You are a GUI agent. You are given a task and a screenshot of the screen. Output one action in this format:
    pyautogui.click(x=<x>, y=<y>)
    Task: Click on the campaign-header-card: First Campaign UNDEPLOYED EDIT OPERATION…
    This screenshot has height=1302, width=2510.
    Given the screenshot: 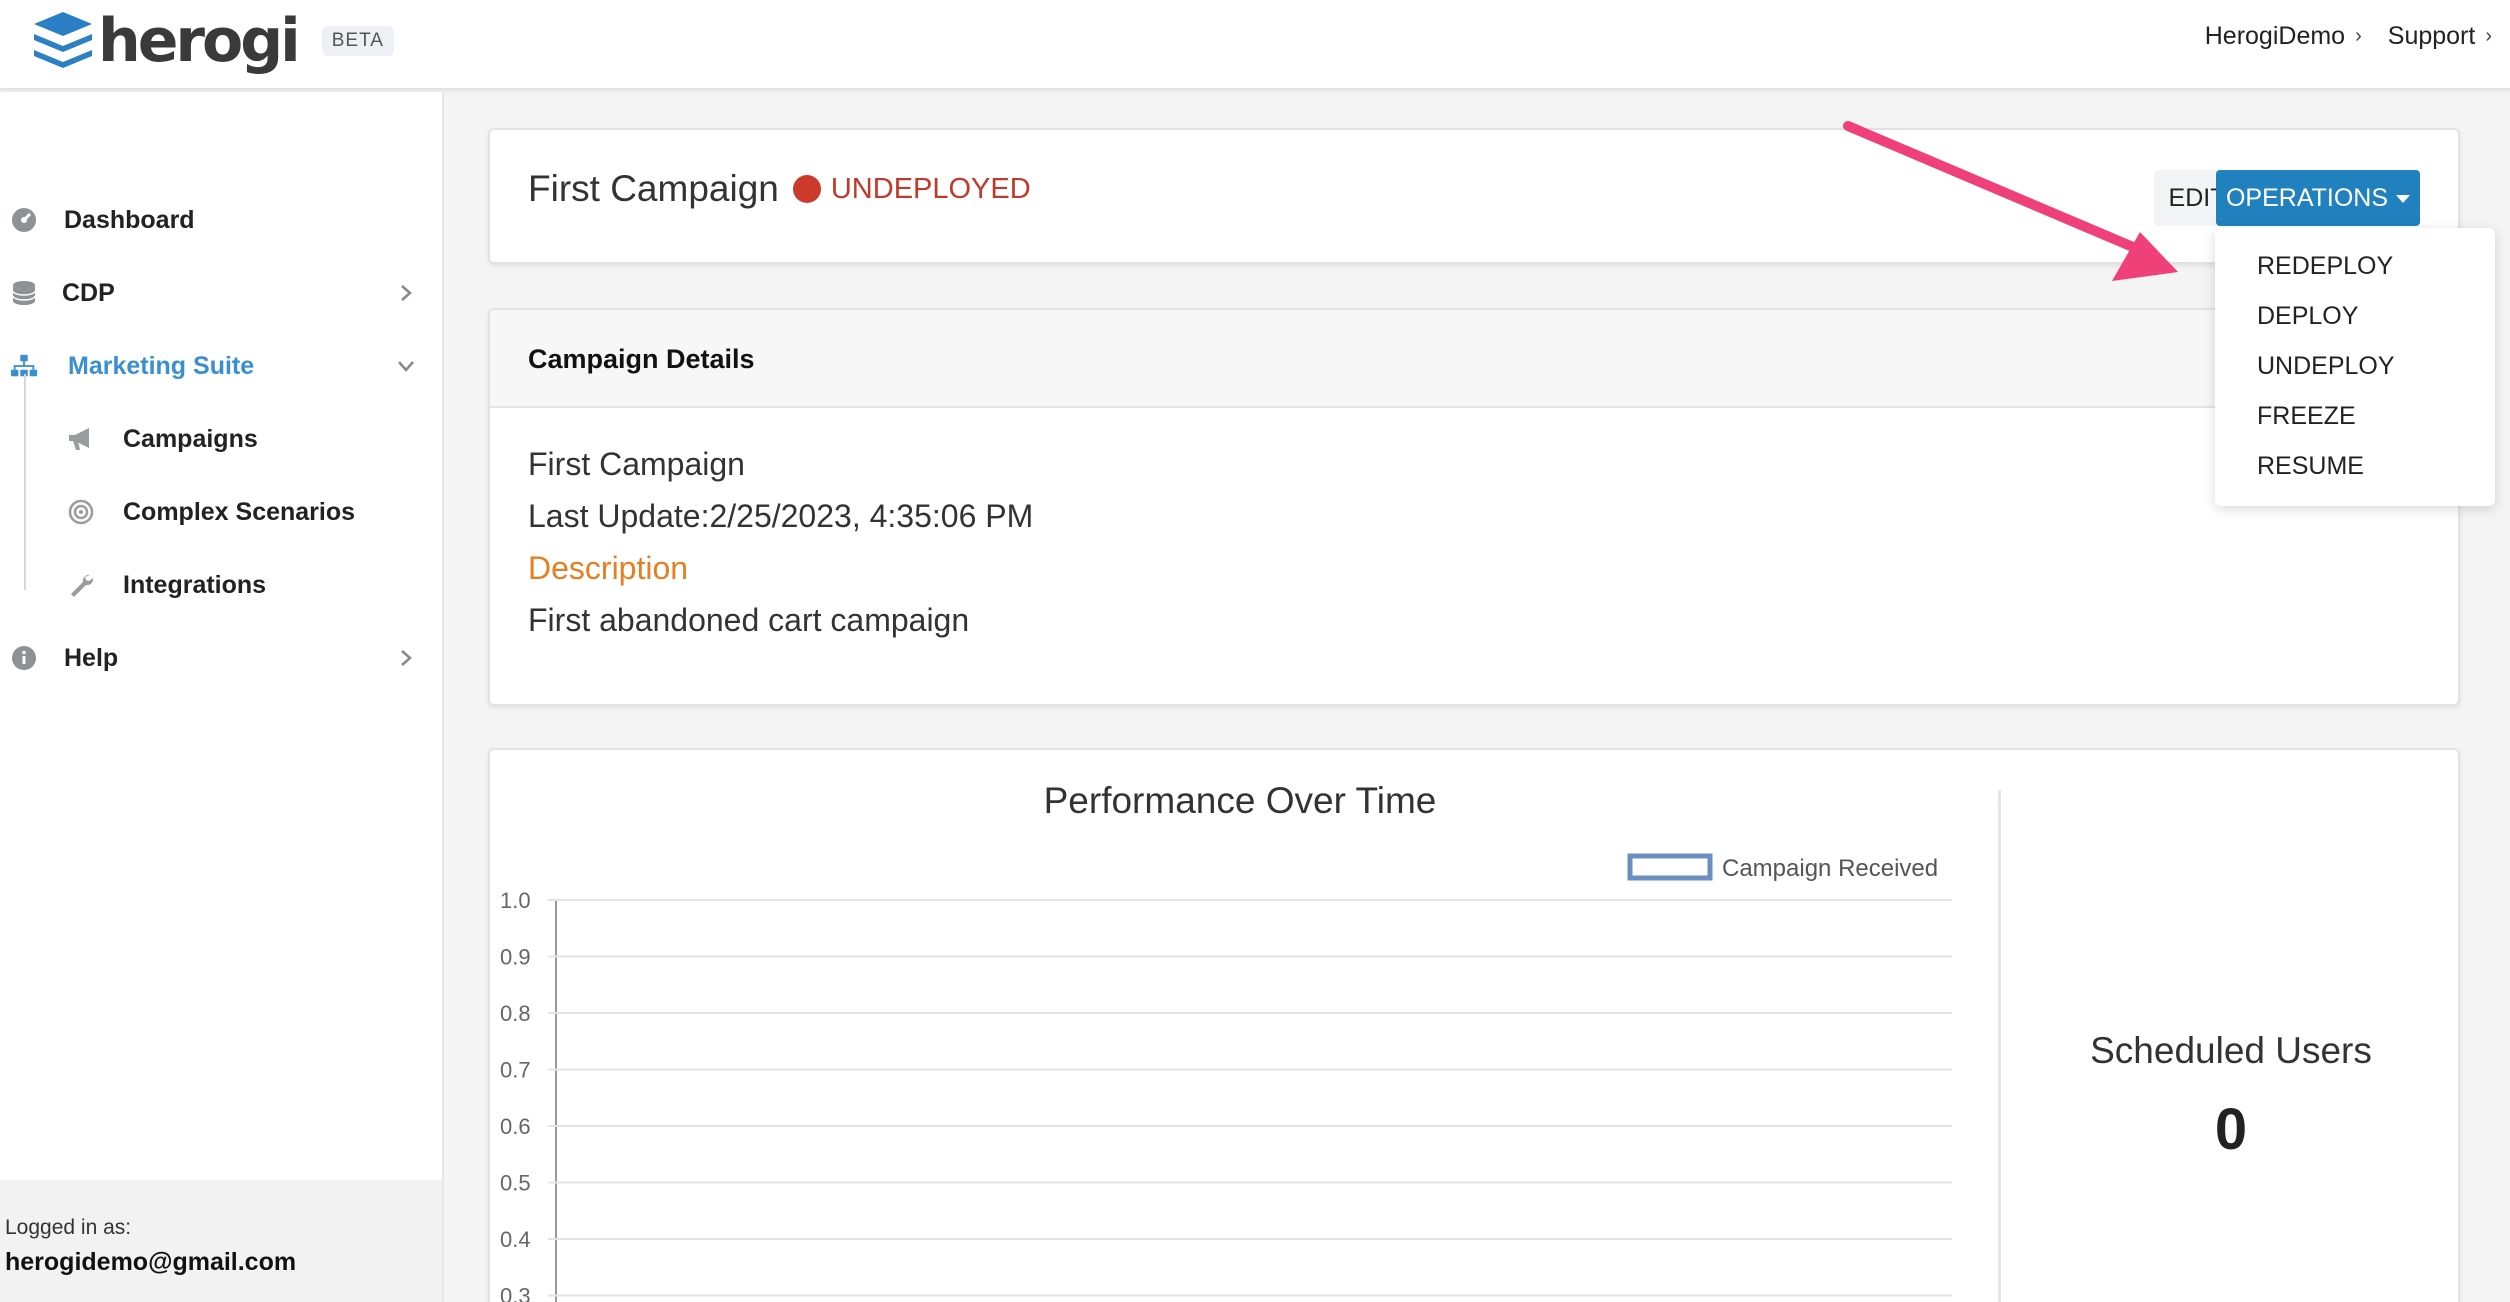 What is the action you would take?
    pyautogui.click(x=1474, y=196)
    